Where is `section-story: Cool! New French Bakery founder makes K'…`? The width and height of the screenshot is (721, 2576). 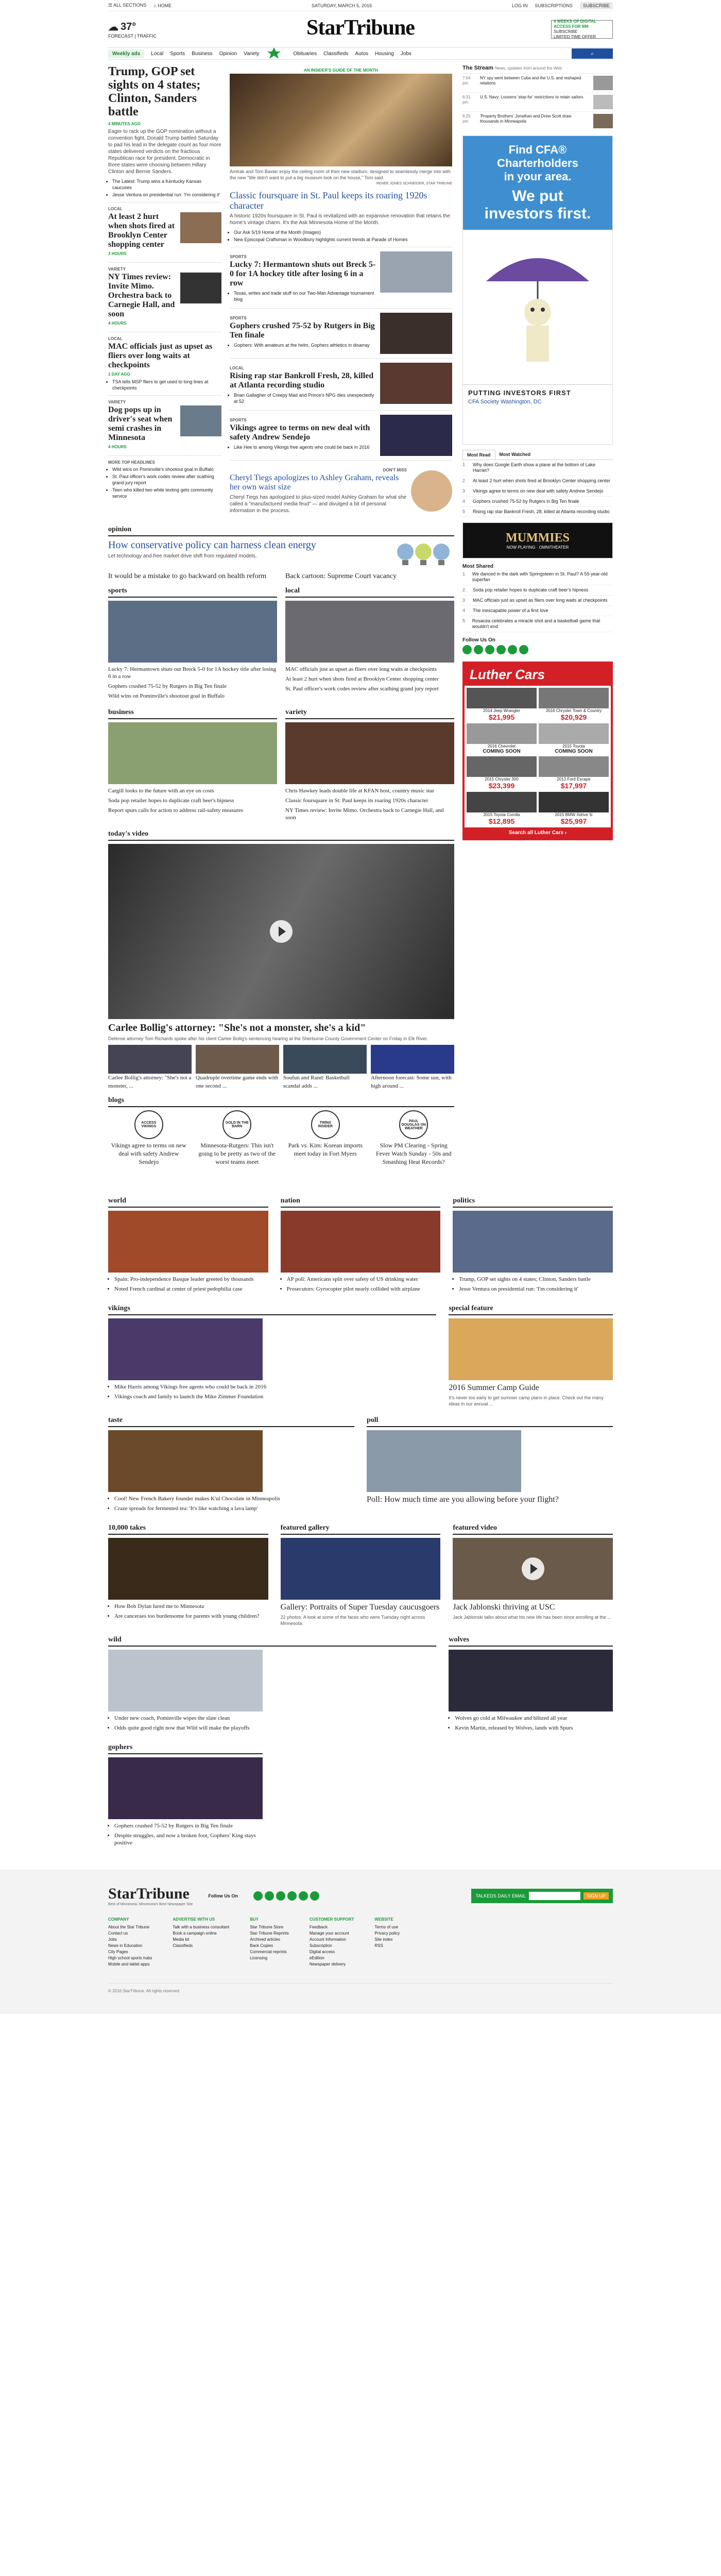
section-story: Cool! New French Bakery founder makes K'… is located at coordinates (234, 1498).